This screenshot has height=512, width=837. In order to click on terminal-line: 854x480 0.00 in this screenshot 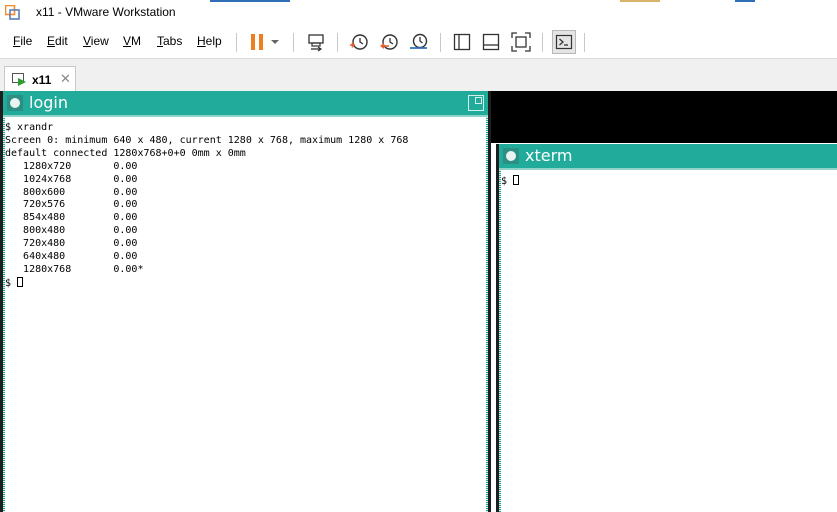, I will do `click(71, 218)`.